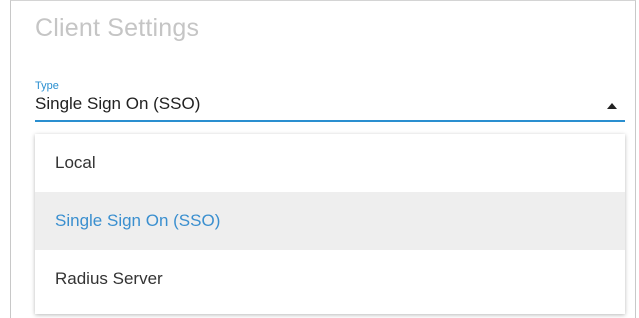 This screenshot has height=318, width=639. Describe the element at coordinates (118, 103) in the screenshot. I see `type-select-value: Single Sign On (SSO)` at that location.